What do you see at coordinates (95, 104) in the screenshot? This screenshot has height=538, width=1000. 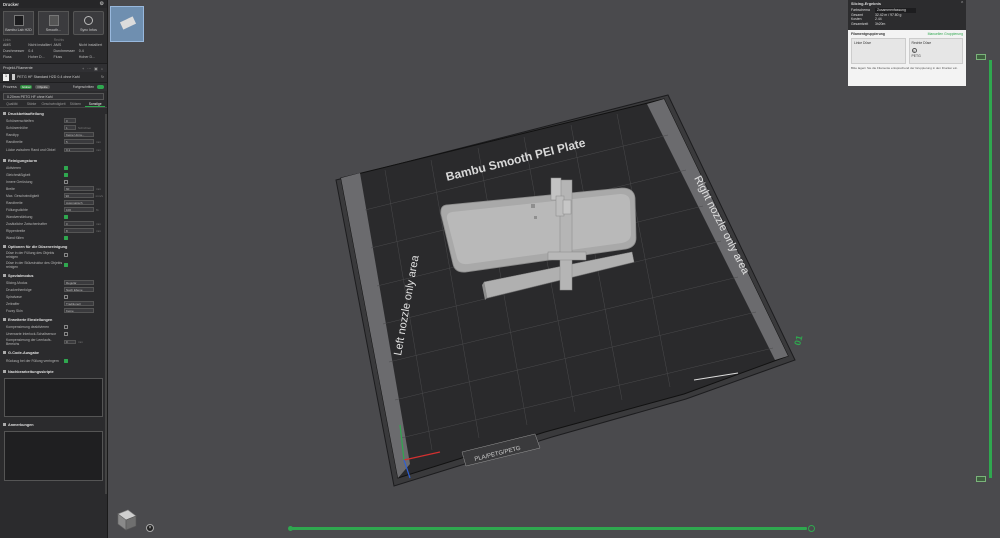 I see `tab-other: Sonstige` at bounding box center [95, 104].